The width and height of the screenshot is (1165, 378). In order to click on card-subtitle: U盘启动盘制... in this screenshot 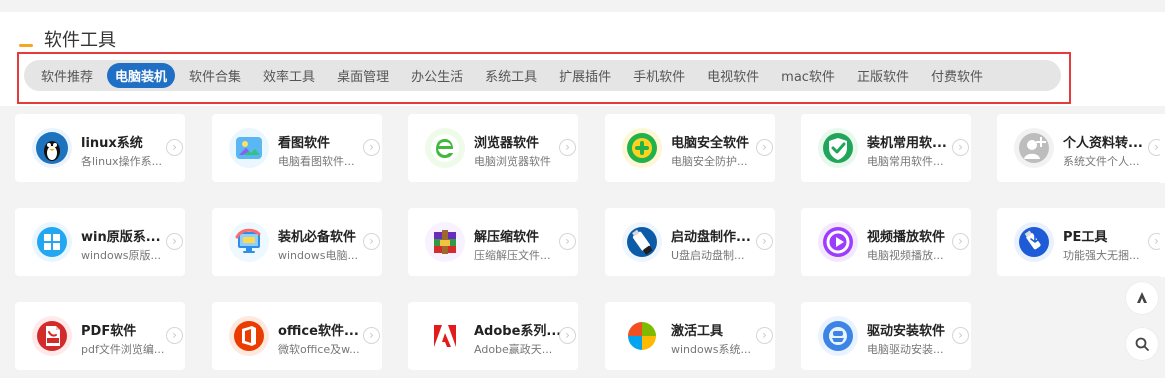, I will do `click(708, 255)`.